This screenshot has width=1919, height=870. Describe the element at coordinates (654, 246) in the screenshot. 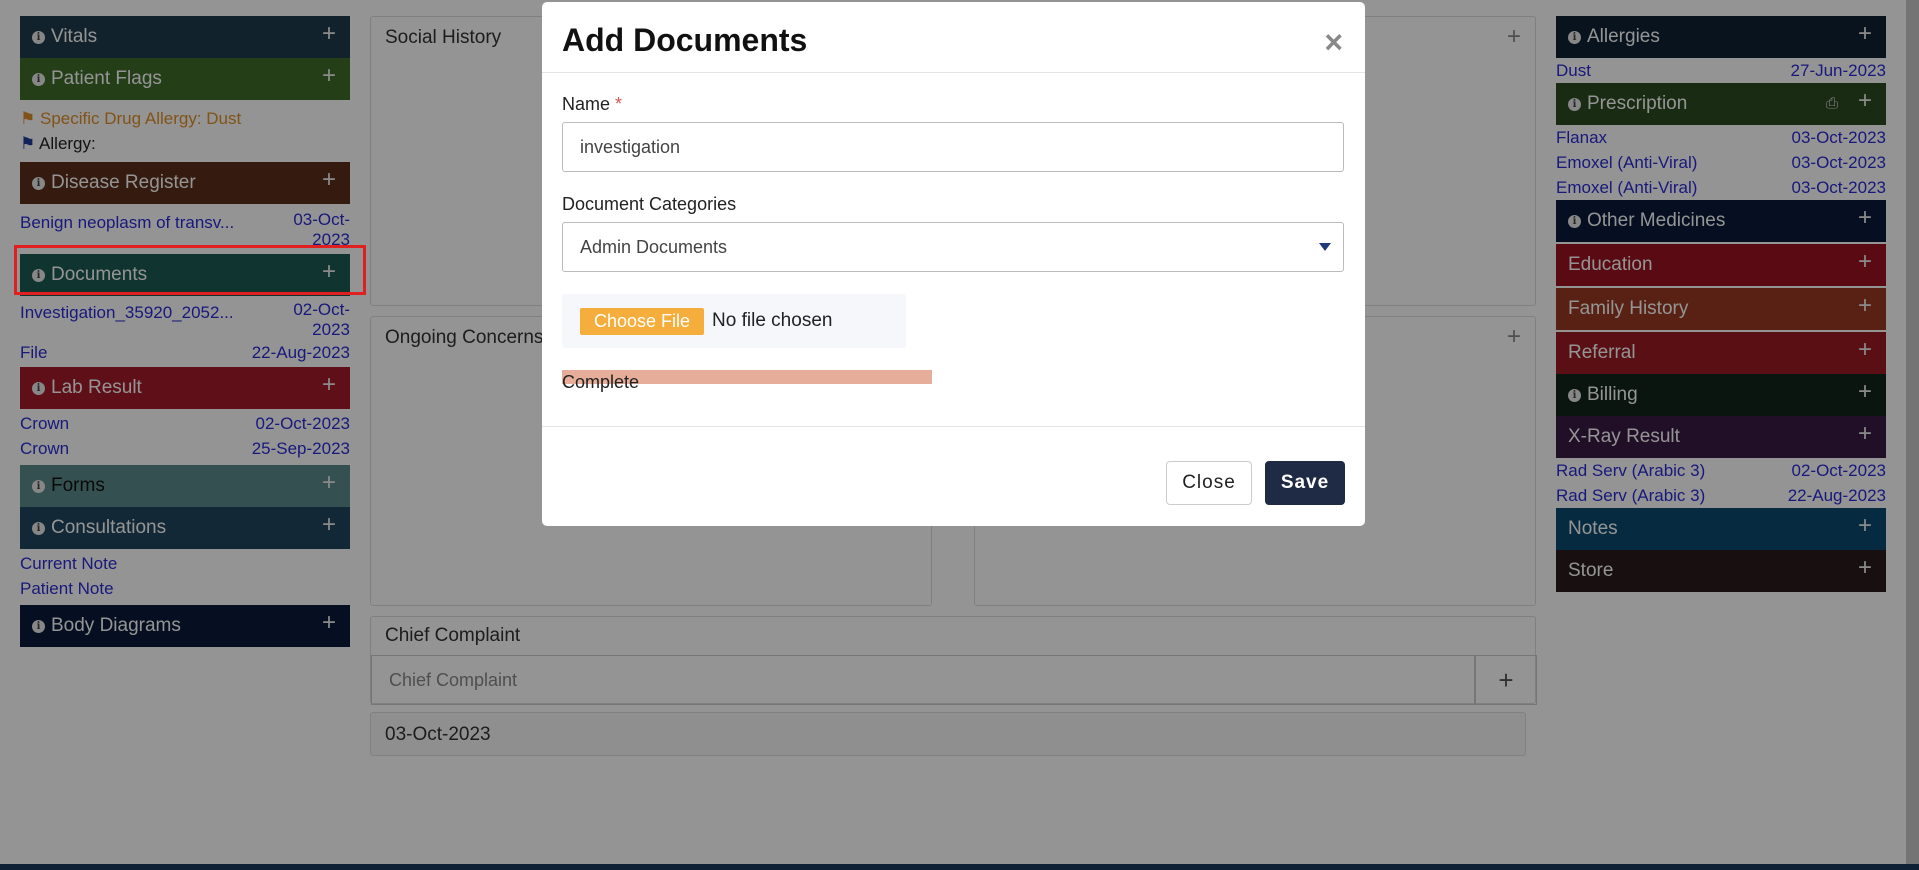

I see `category-value: Admin Documents` at that location.